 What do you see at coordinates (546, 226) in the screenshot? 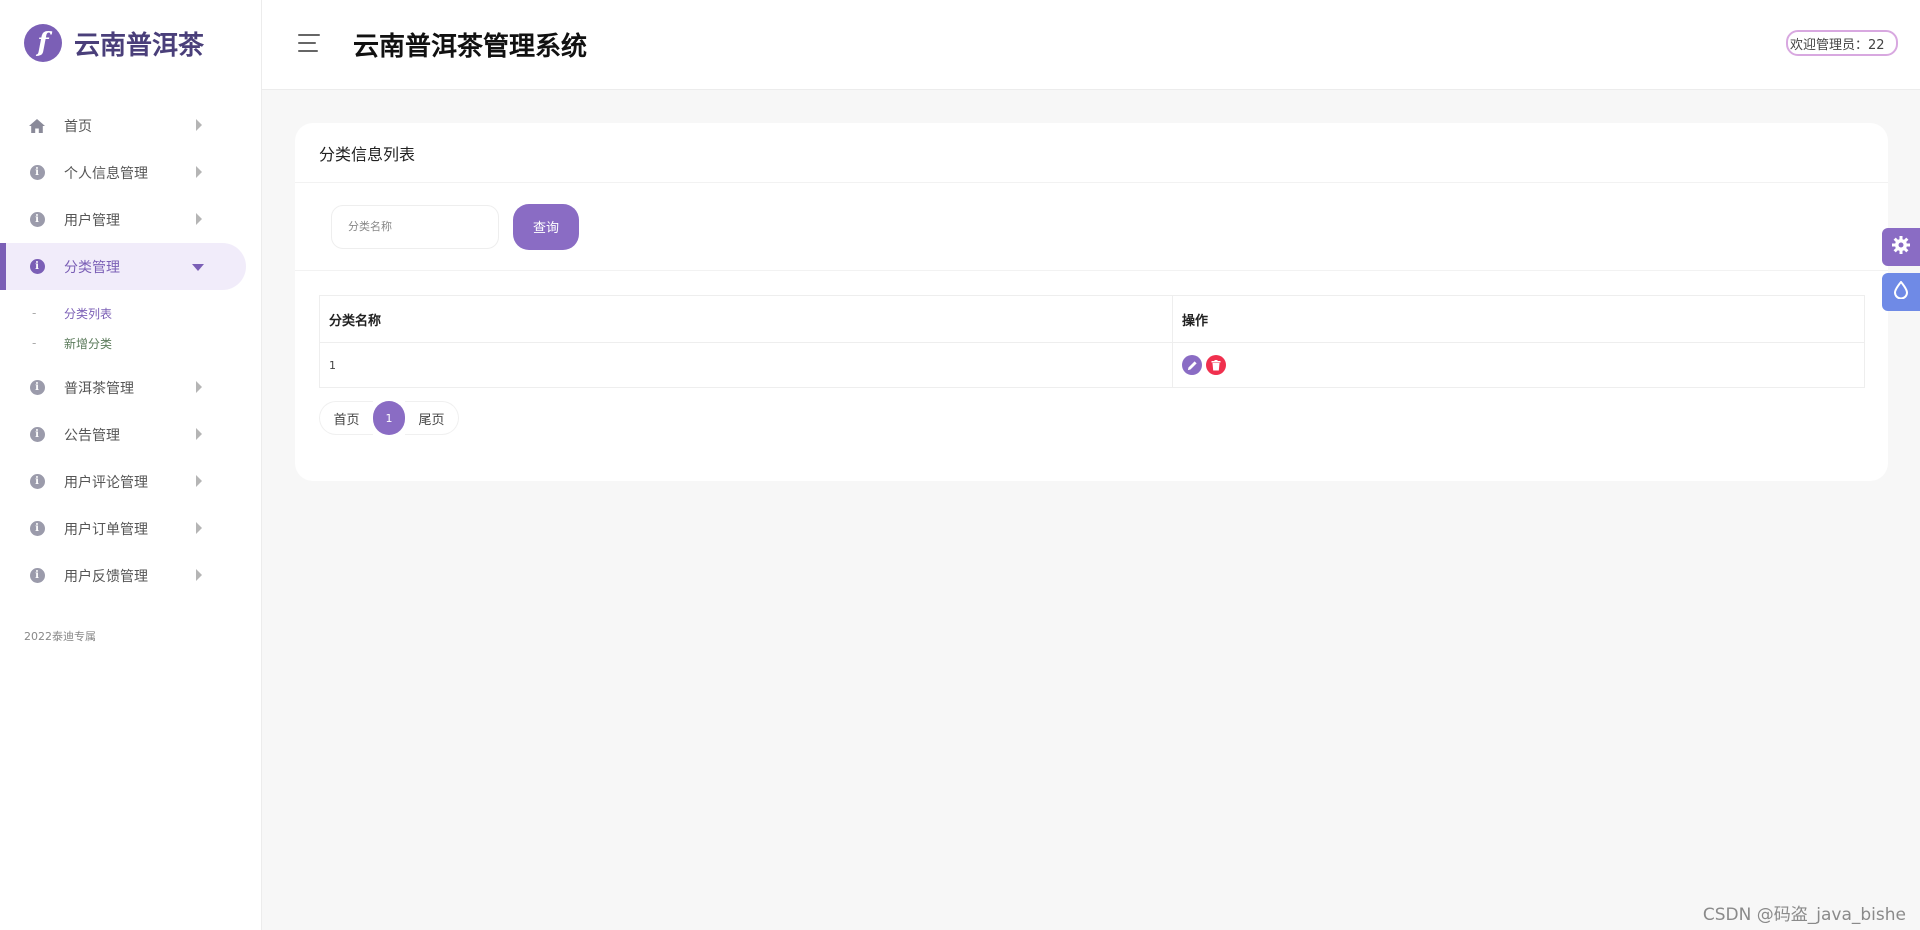
I see `search-button: 查询` at bounding box center [546, 226].